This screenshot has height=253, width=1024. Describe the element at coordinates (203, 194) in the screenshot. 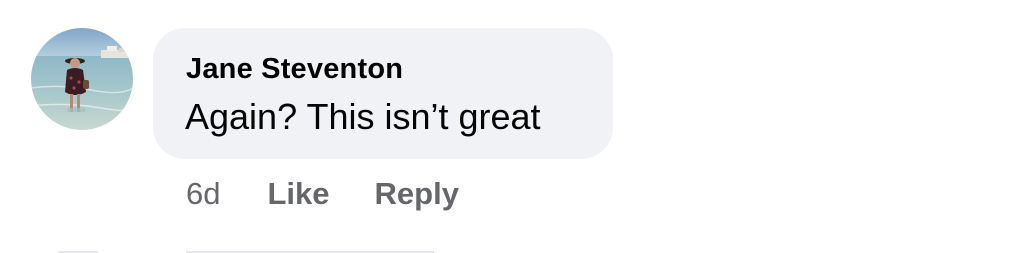

I see `comment-timestamp: 6d` at that location.